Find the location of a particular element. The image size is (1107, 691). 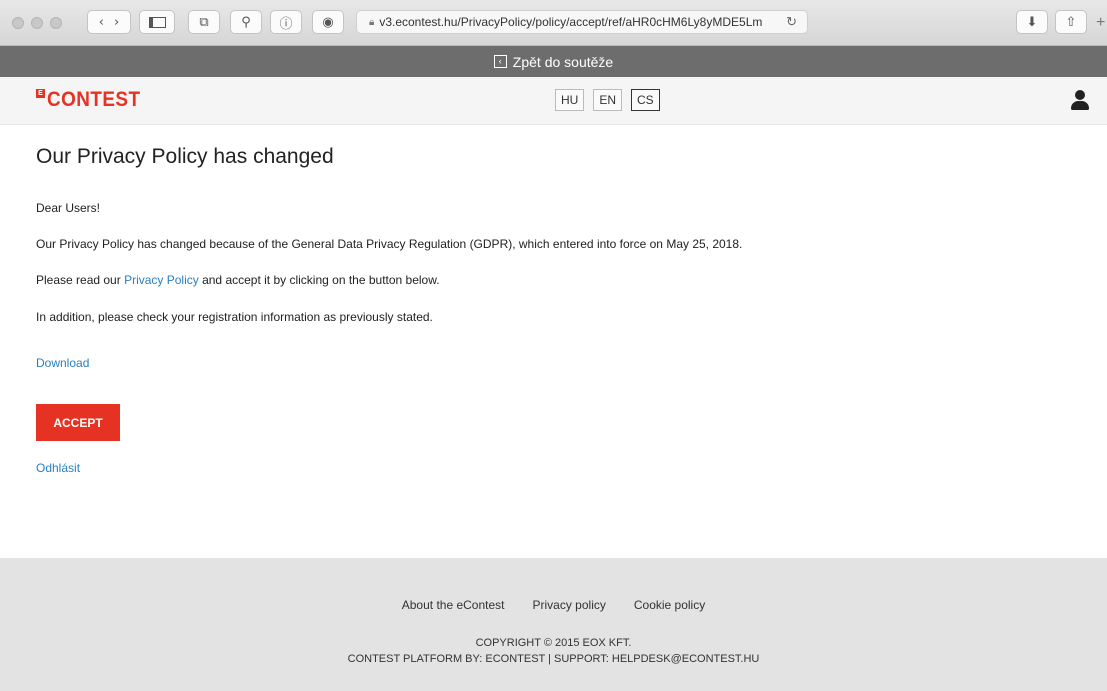

chevron-left-box-icon: ‹ is located at coordinates (500, 61).